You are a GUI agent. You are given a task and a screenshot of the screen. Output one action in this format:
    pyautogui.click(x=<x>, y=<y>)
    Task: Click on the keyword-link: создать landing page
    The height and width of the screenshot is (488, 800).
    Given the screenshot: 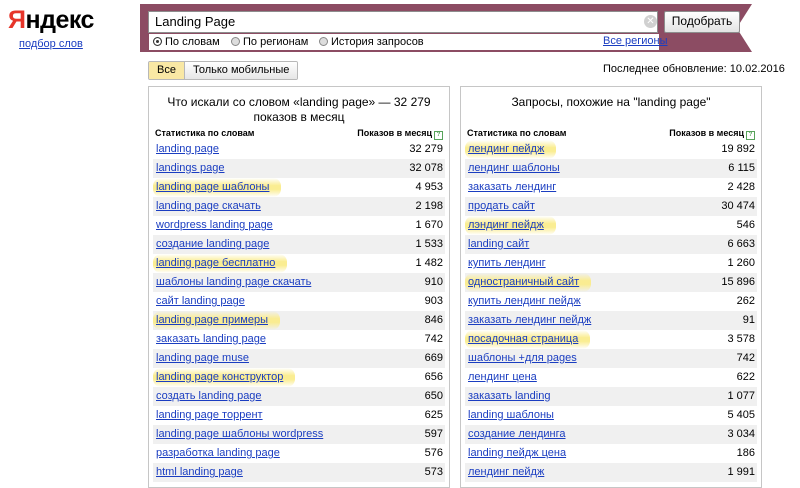 What is the action you would take?
    pyautogui.click(x=209, y=396)
    